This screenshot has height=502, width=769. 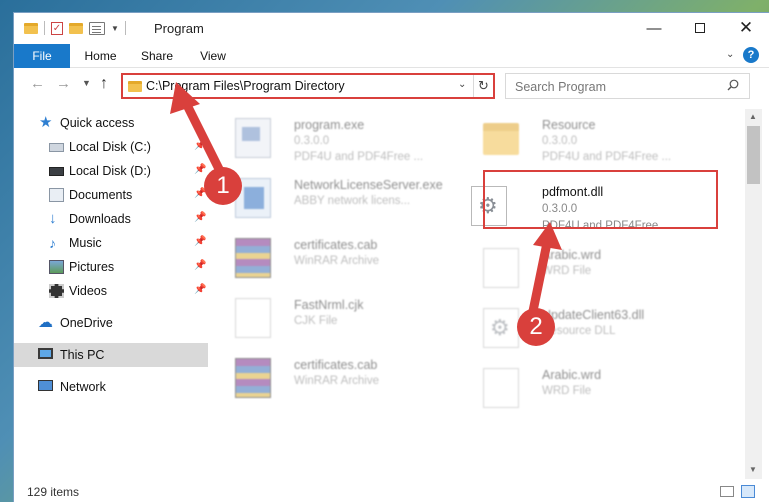 What do you see at coordinates (733, 85) in the screenshot?
I see `search-icon` at bounding box center [733, 85].